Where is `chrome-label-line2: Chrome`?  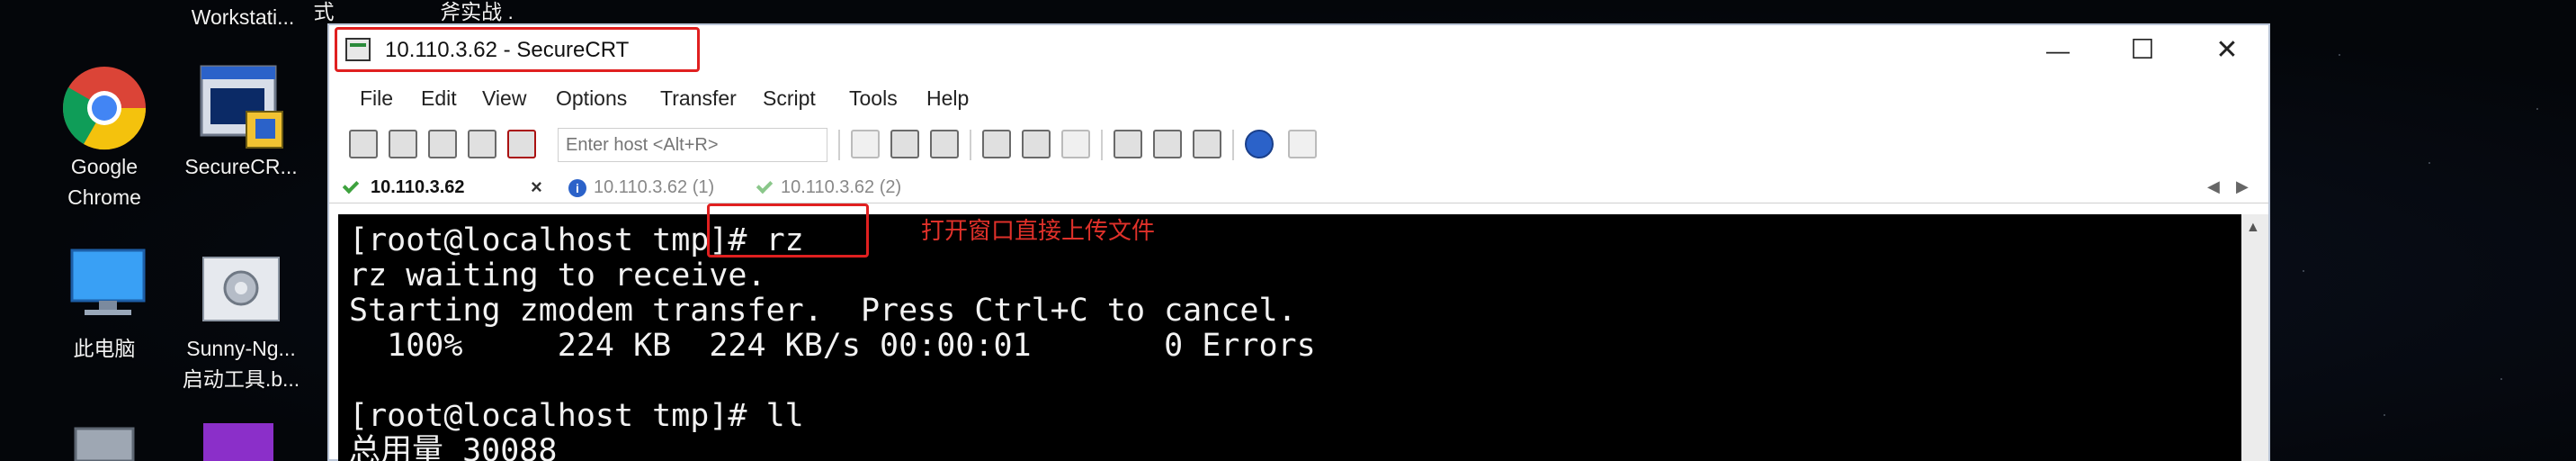
chrome-label-line2: Chrome is located at coordinates (104, 197).